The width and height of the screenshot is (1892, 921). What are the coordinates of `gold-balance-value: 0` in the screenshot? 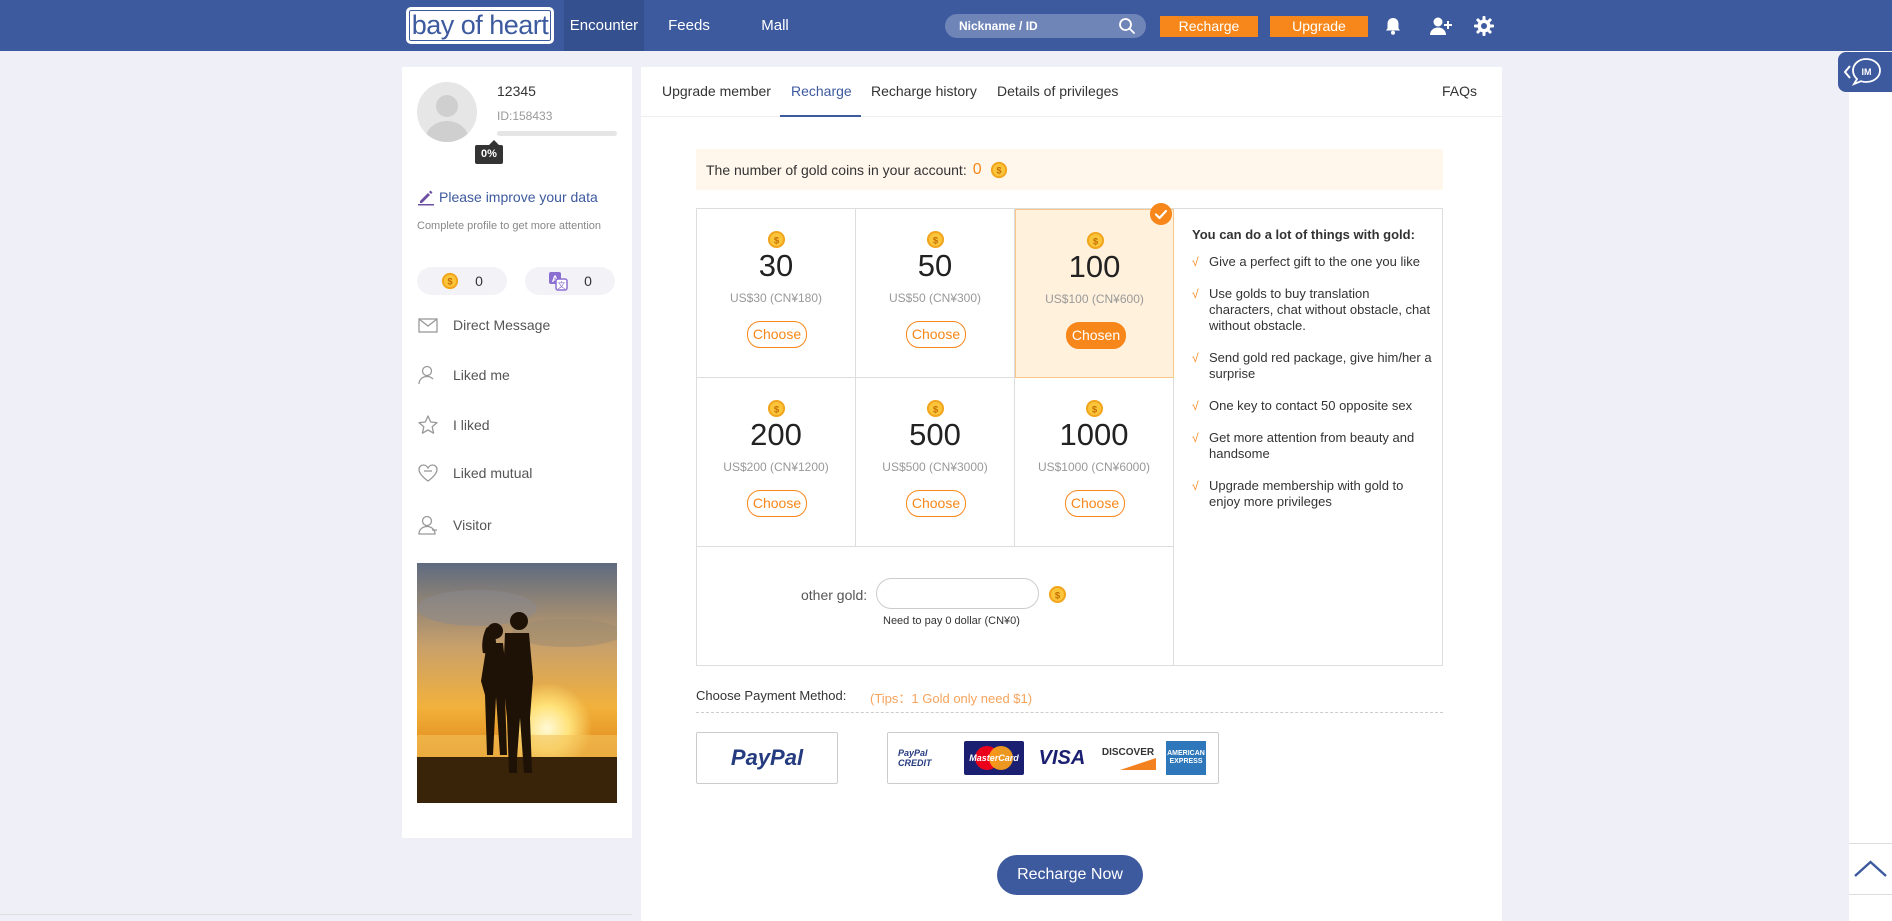 It's located at (977, 169).